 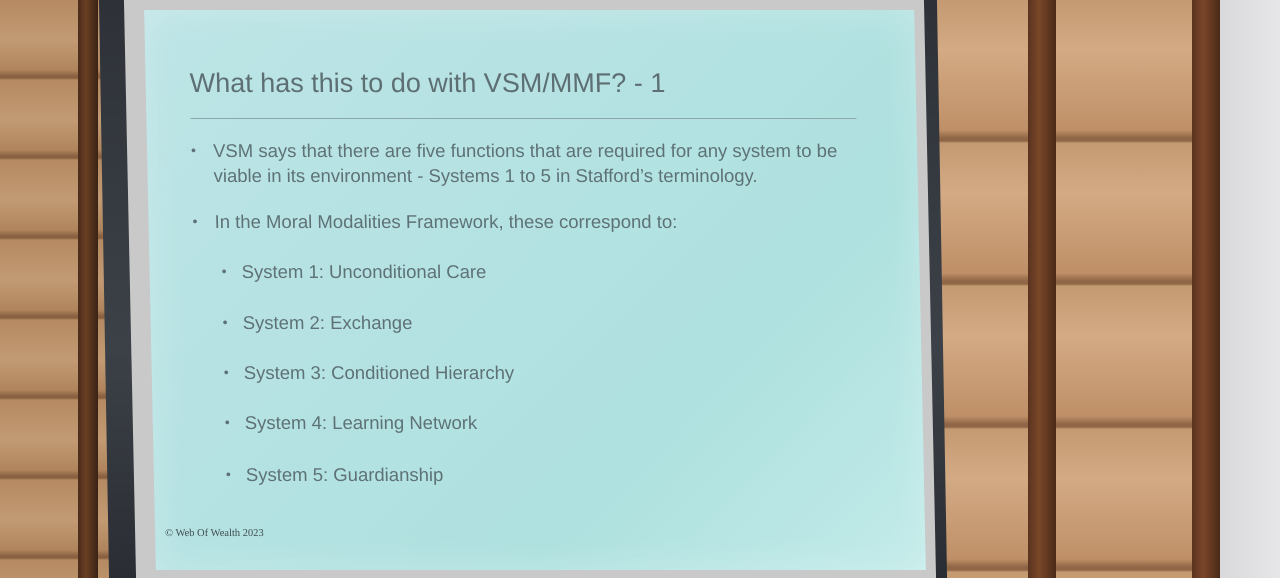 I want to click on sub-bullet-item: • System 4: Learning Network, so click(x=351, y=422).